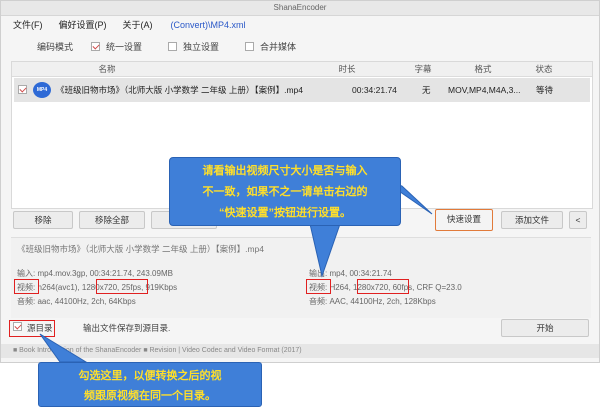  What do you see at coordinates (43, 220) in the screenshot?
I see `remove-button: 移除` at bounding box center [43, 220].